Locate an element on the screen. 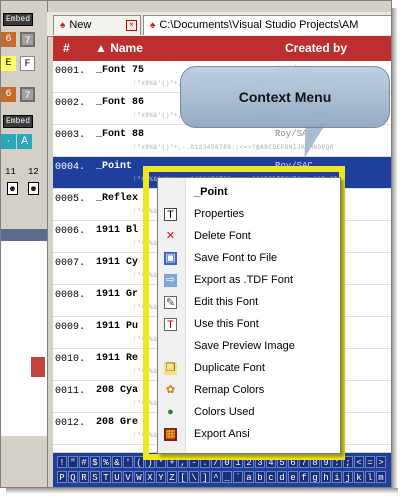 The image size is (403, 499). character-cell: c is located at coordinates (271, 477).